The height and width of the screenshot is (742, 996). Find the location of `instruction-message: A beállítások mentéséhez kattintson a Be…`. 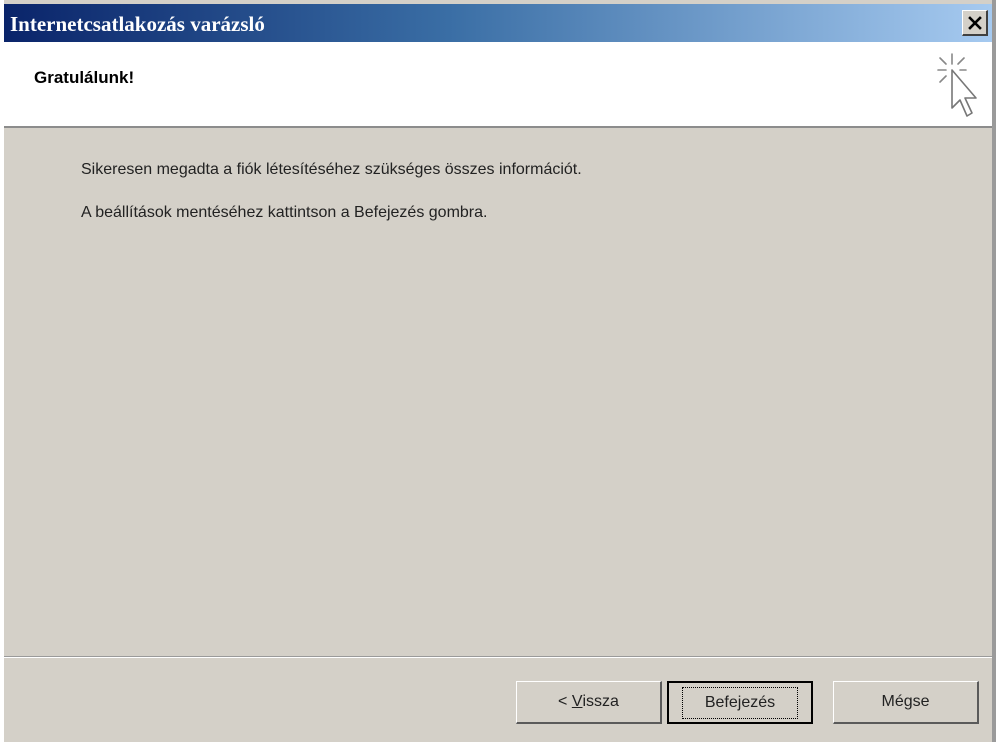

instruction-message: A beállítások mentéséhez kattintson a Be… is located at coordinates (284, 212).